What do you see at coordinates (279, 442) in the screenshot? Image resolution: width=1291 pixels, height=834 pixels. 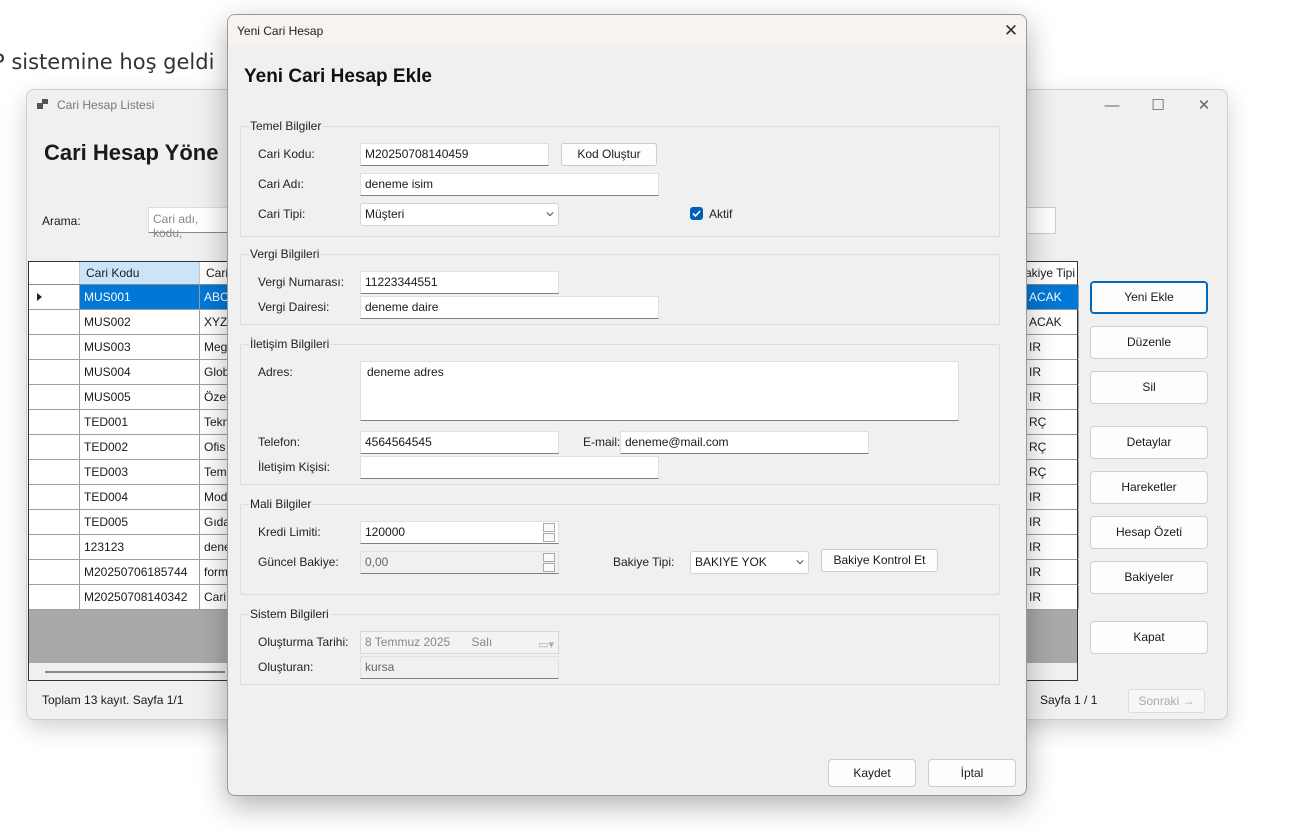 I see `phone-label: Telefon:` at bounding box center [279, 442].